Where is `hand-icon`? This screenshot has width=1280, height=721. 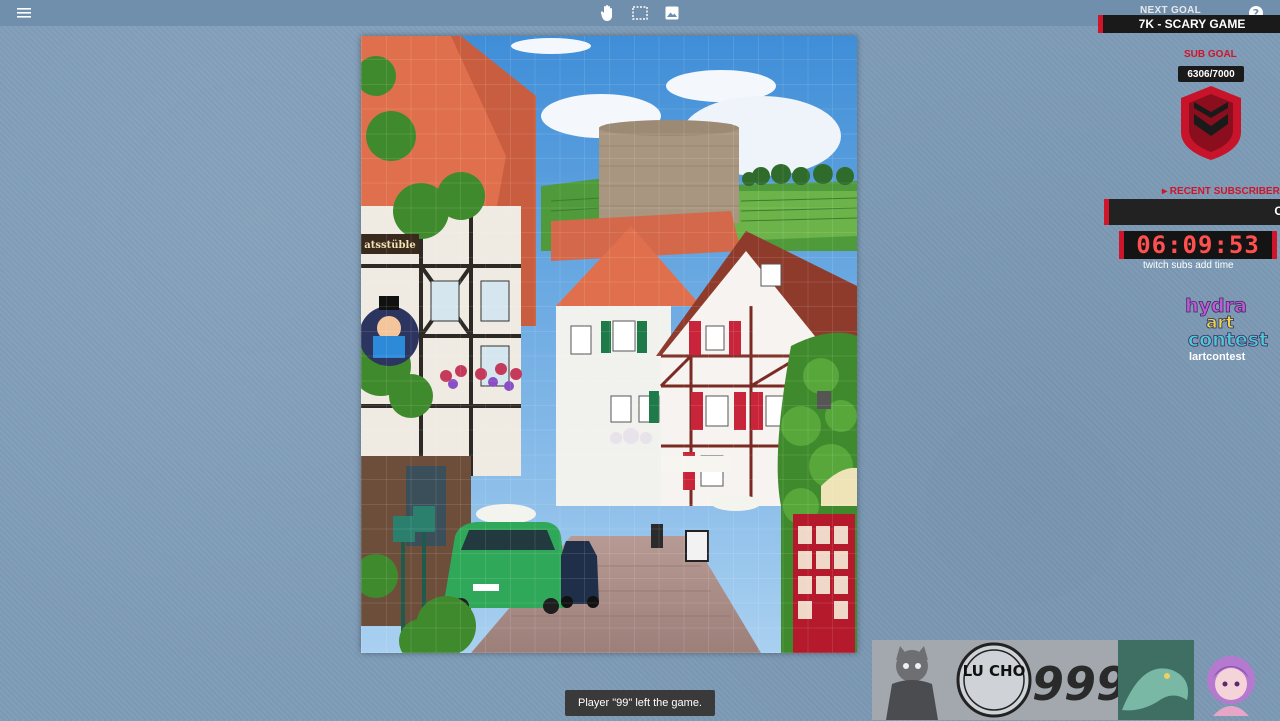
hand-icon is located at coordinates (608, 13).